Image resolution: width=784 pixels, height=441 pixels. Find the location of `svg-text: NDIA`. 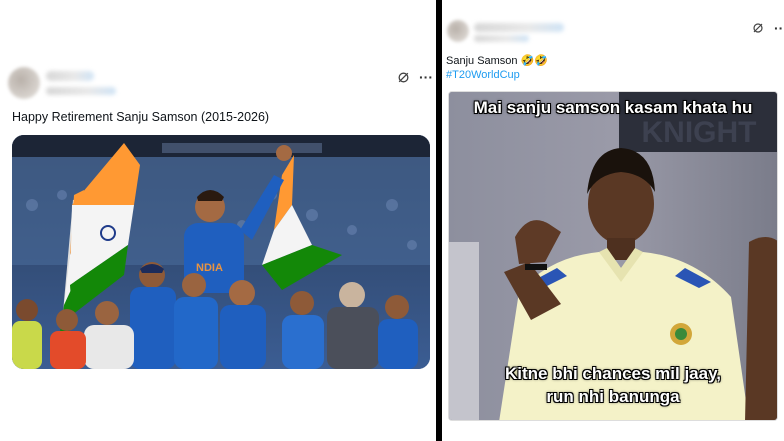

svg-text: NDIA is located at coordinates (209, 268).